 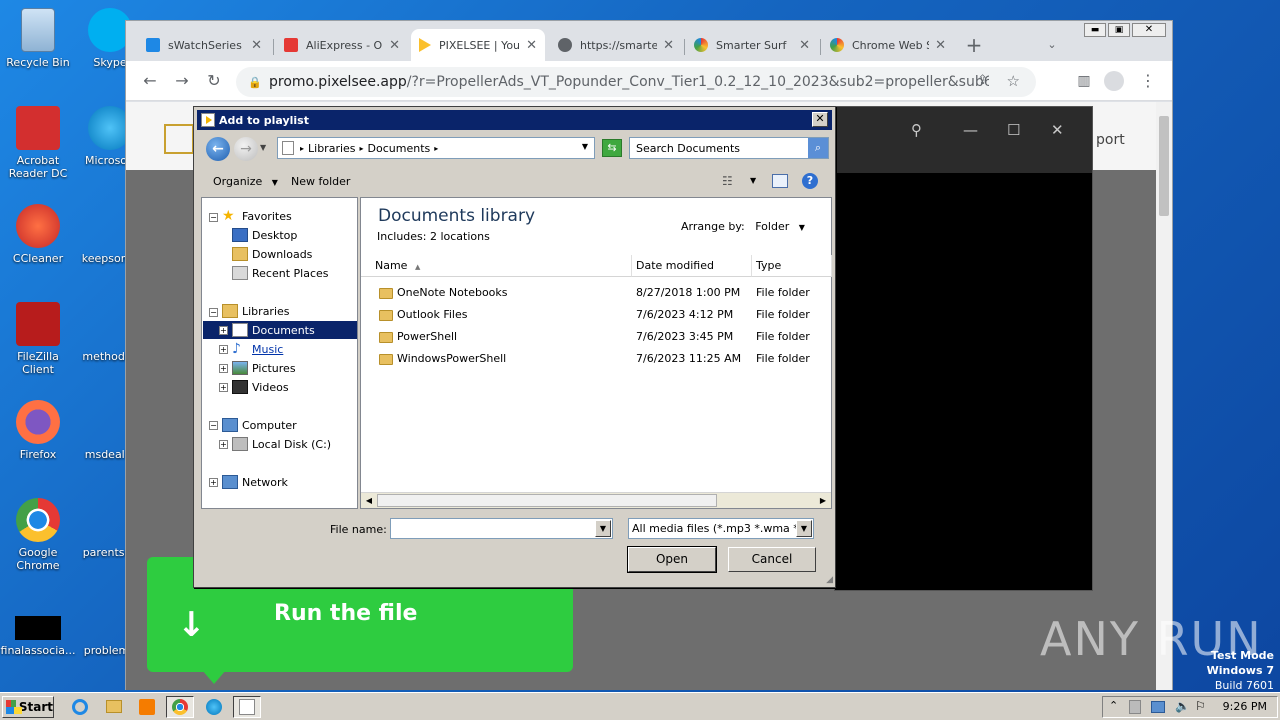 What do you see at coordinates (974, 45) in the screenshot?
I see `new-tab-button: +` at bounding box center [974, 45].